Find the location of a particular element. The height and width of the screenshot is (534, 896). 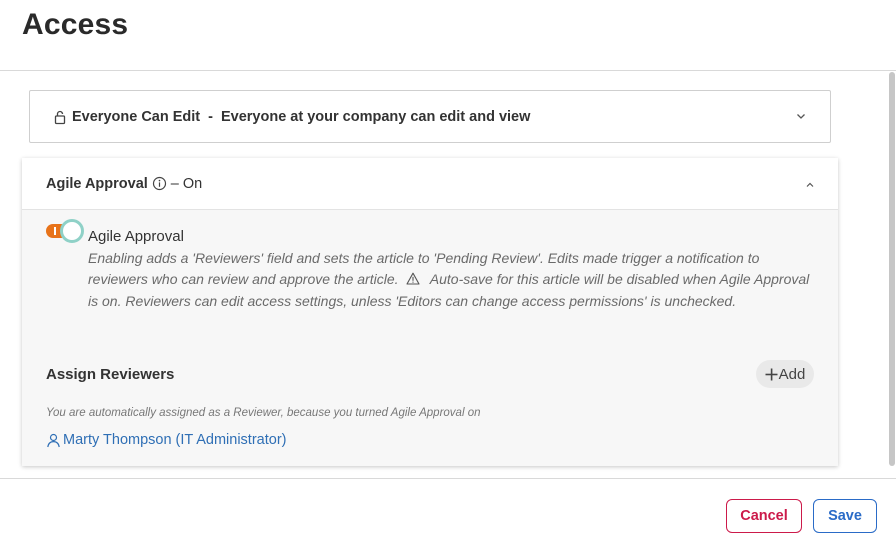

toggle-on-indicator is located at coordinates (55, 231).